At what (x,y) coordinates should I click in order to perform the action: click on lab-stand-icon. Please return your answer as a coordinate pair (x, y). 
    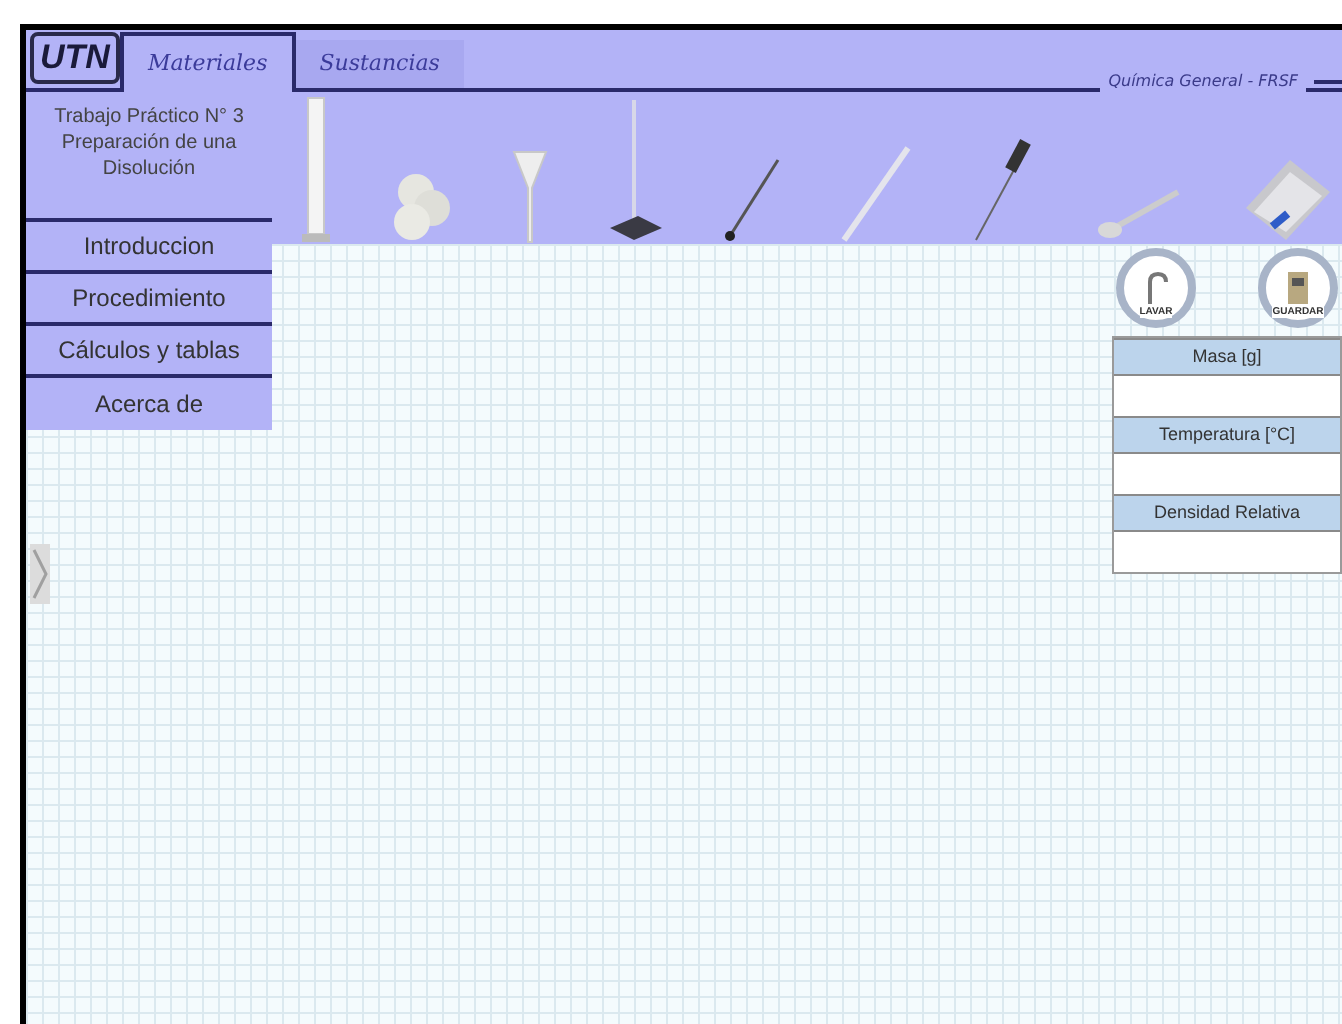
    Looking at the image, I should click on (635, 170).